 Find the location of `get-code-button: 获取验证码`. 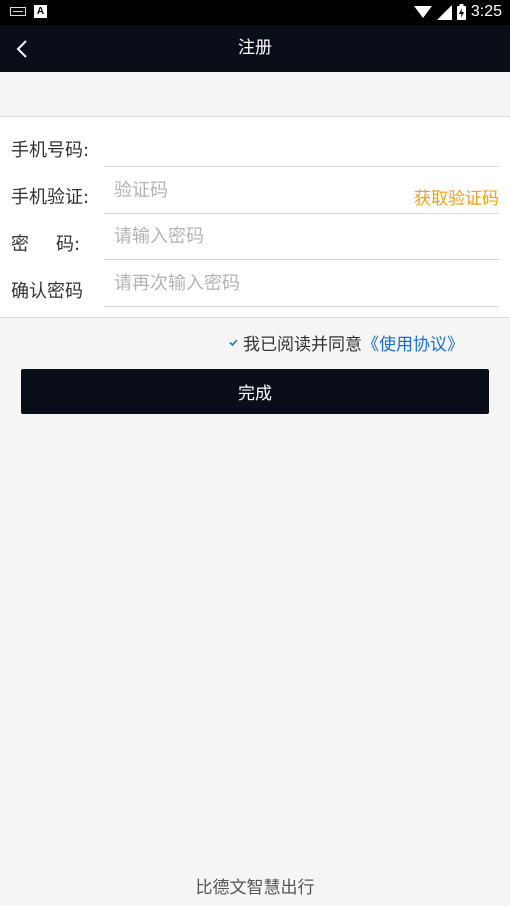

get-code-button: 获取验证码 is located at coordinates (456, 196).